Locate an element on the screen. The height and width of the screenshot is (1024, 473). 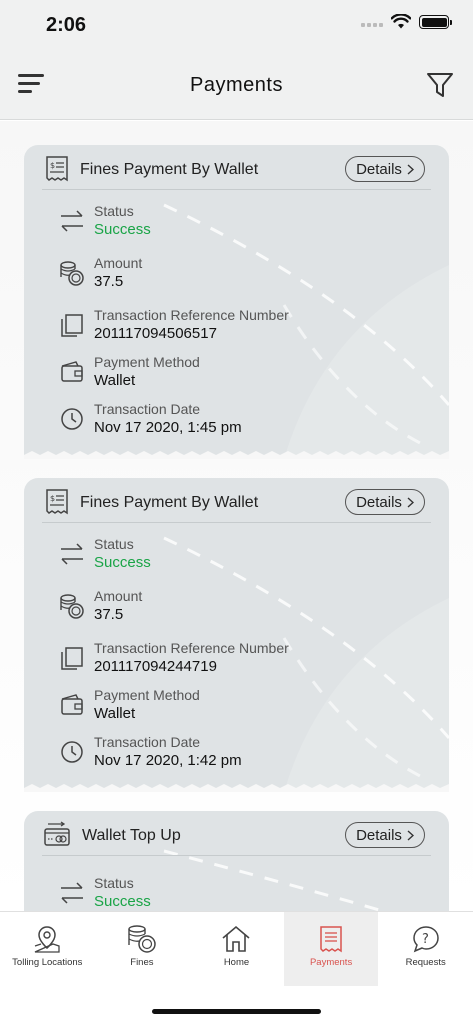
nav-label: Requests is located at coordinates (425, 962).